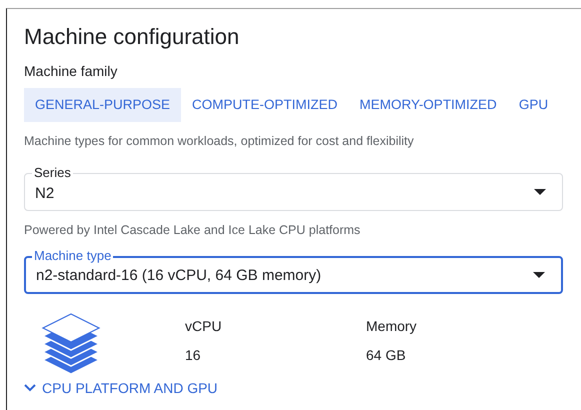  Describe the element at coordinates (193, 230) in the screenshot. I see `helper-text: Powered by Intel Cascade Lake and Ice Lake CPU platforms` at that location.